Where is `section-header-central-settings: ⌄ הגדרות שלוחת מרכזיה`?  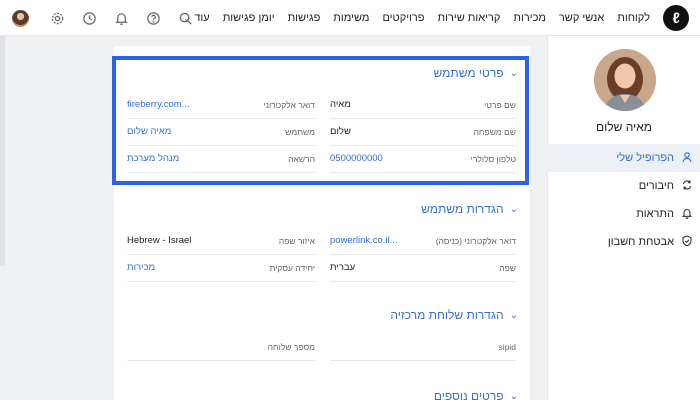
section-header-central-settings: ⌄ הגדרות שלוחת מרכזיה is located at coordinates (454, 315).